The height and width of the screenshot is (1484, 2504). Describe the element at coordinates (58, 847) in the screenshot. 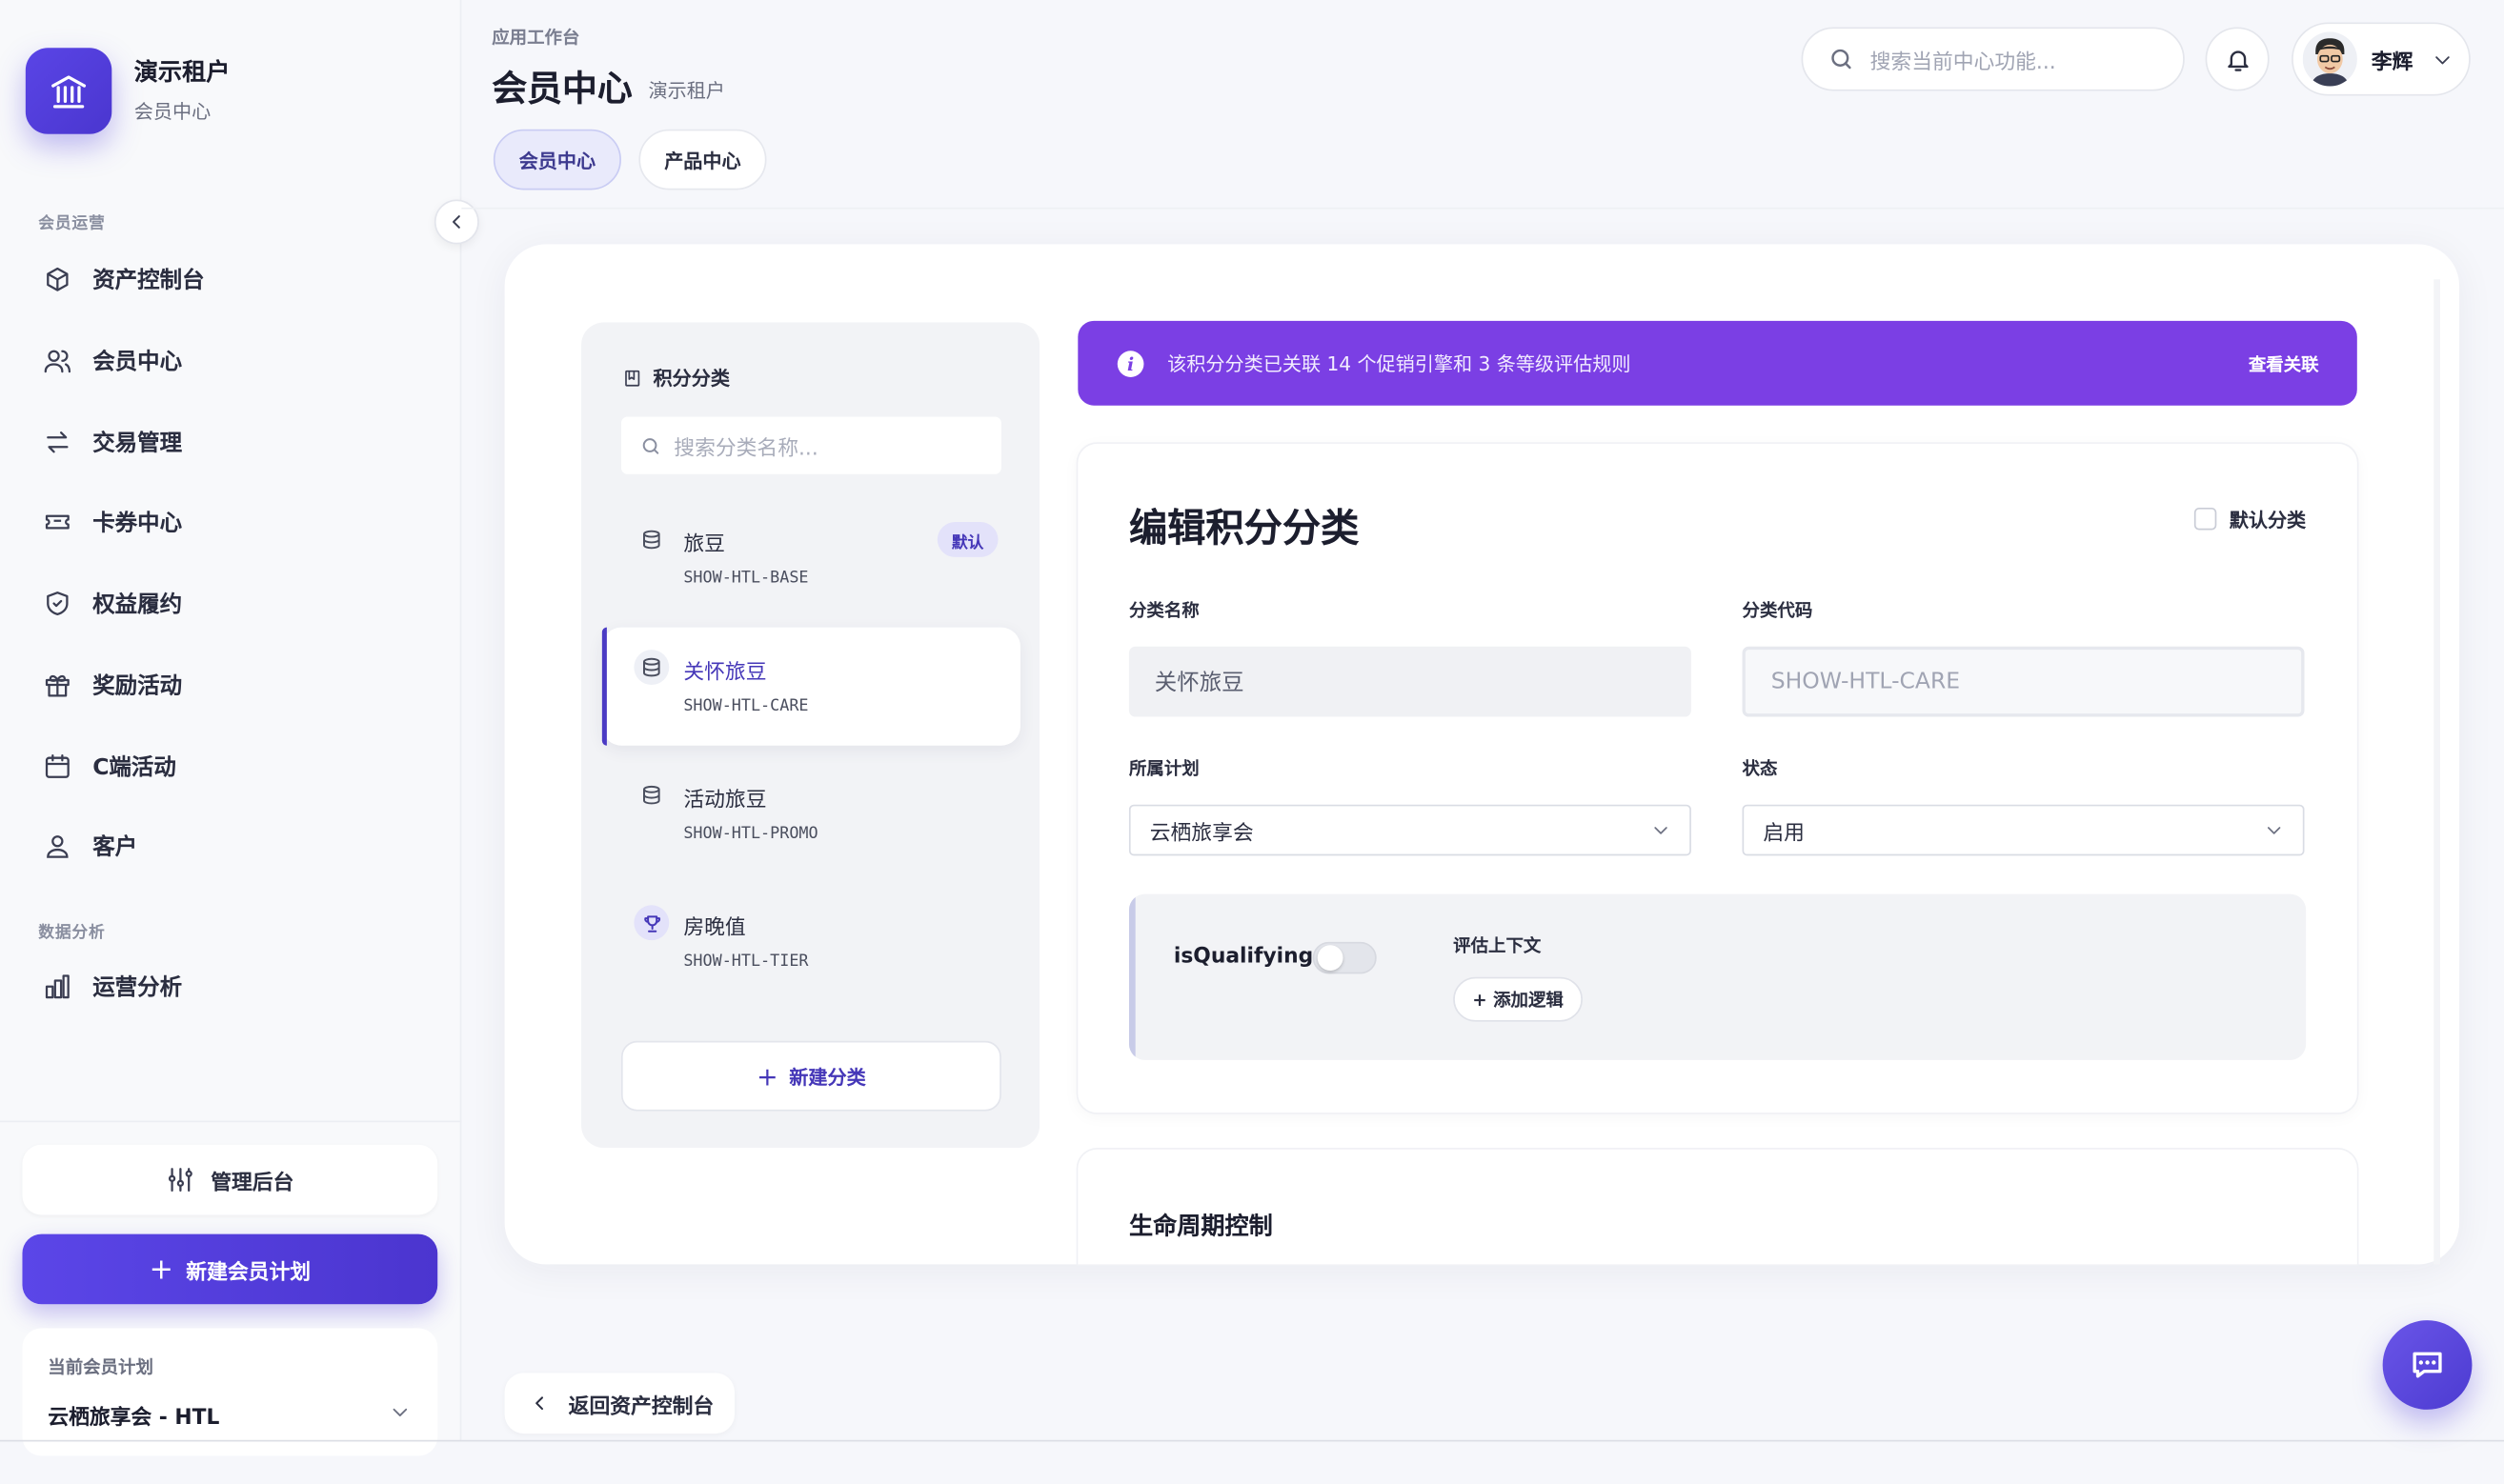

I see `user-icon` at that location.